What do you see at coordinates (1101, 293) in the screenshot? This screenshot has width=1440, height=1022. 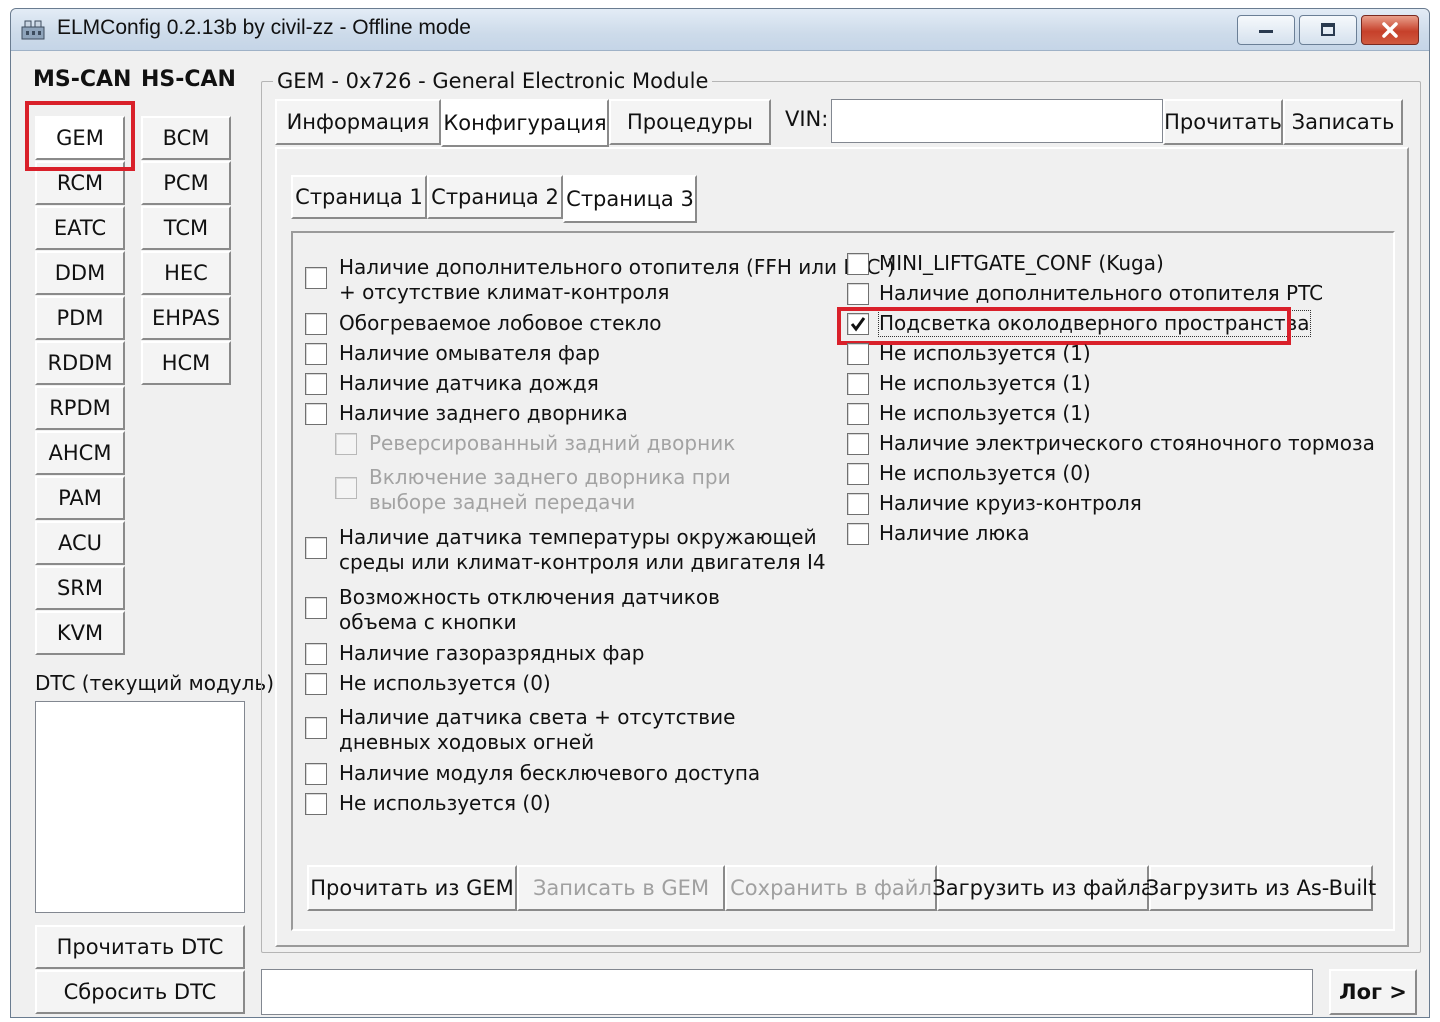 I see `option-label: Наличие дополнительного отопителя PTC` at bounding box center [1101, 293].